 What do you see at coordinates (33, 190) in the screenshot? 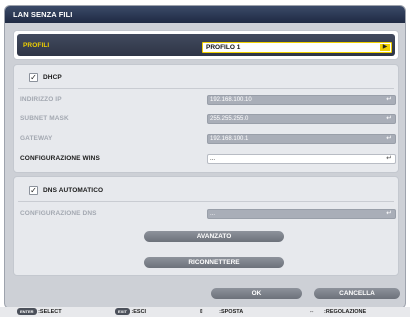
I see `dns-auto-checkbox: ✓` at bounding box center [33, 190].